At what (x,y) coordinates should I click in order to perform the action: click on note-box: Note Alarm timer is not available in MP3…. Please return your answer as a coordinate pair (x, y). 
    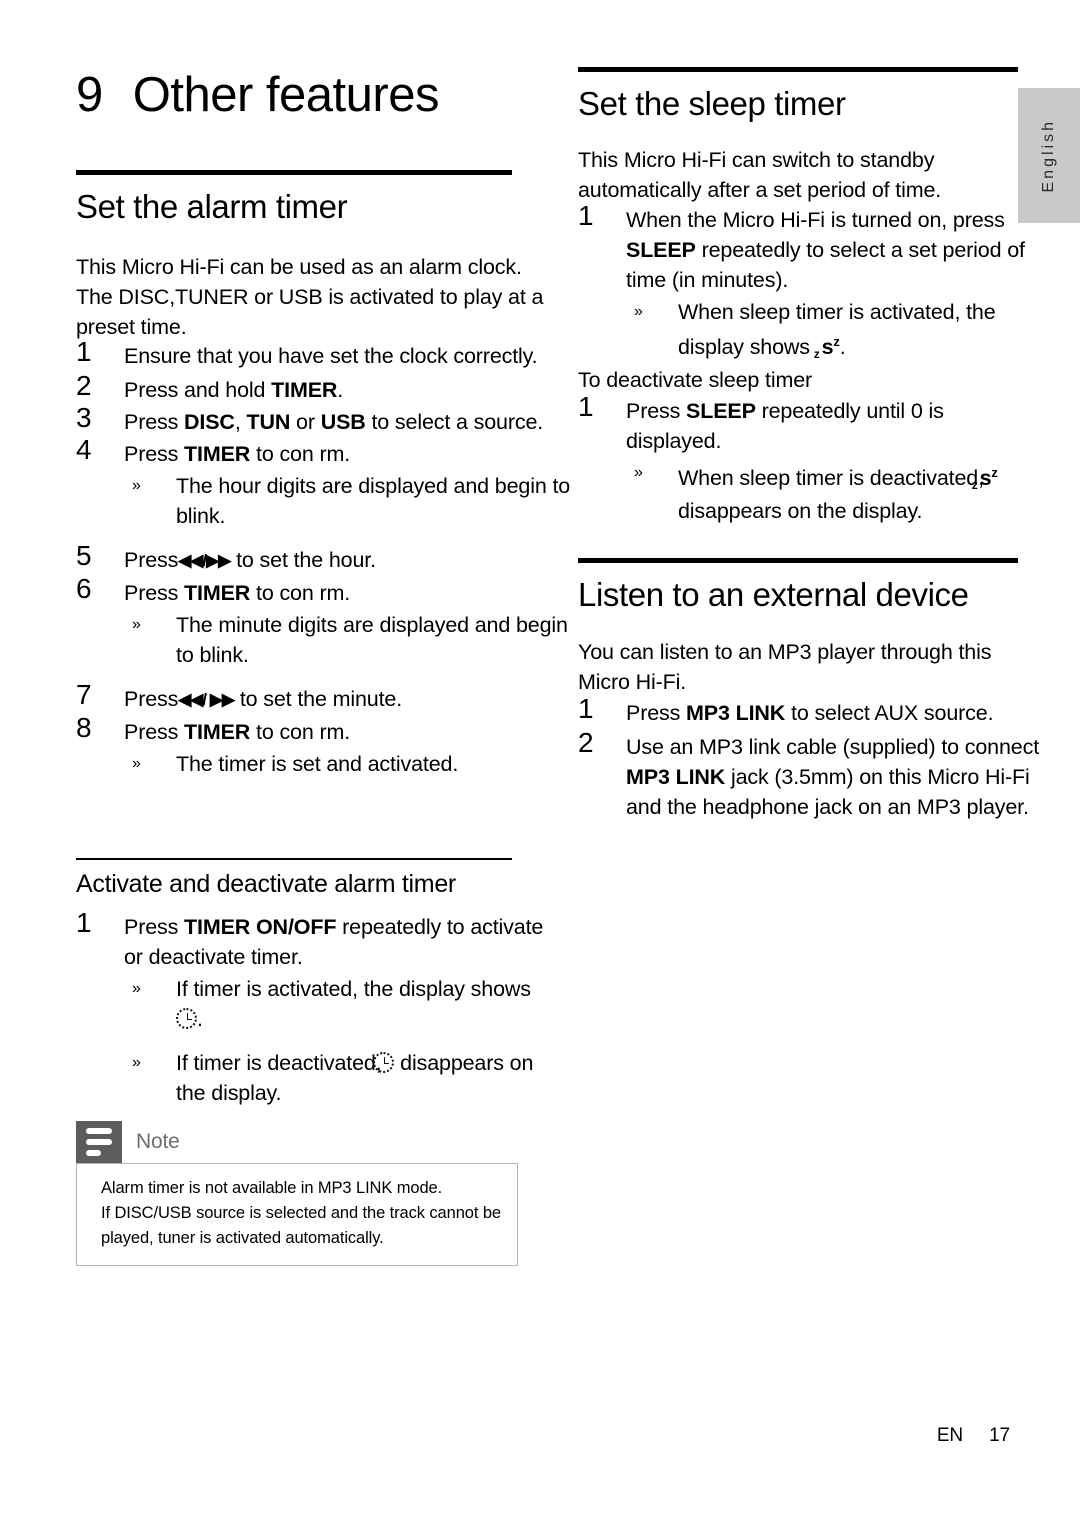
    Looking at the image, I should click on (297, 1193).